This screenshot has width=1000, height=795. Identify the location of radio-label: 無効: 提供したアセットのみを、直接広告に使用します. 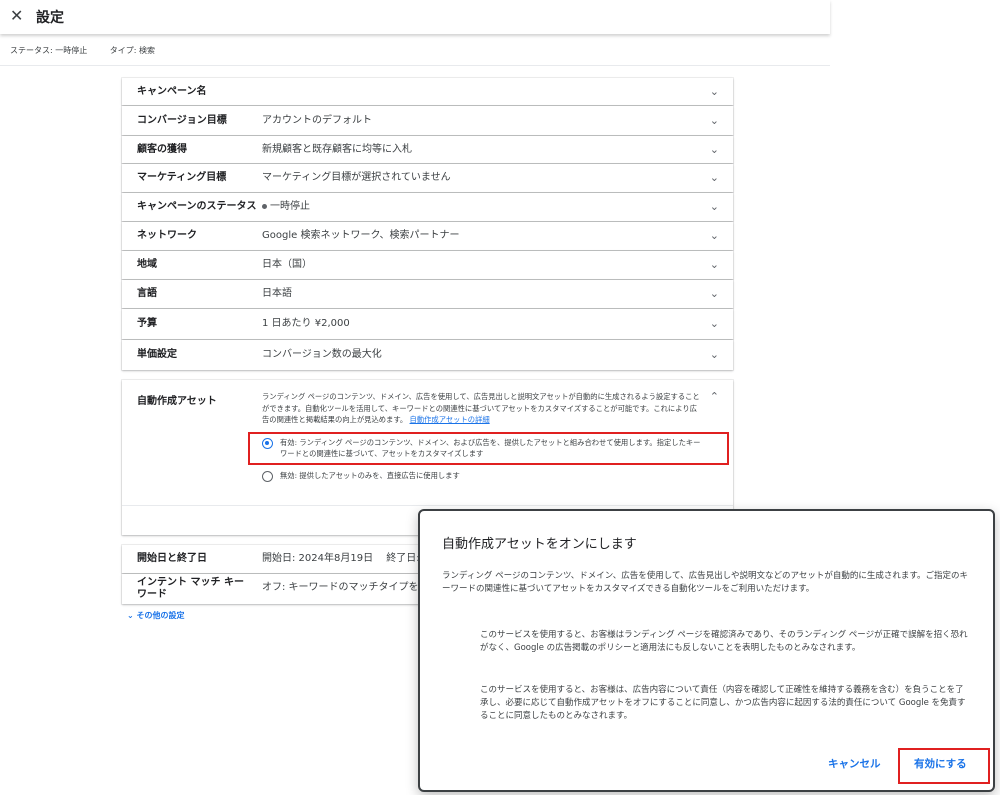
(370, 475).